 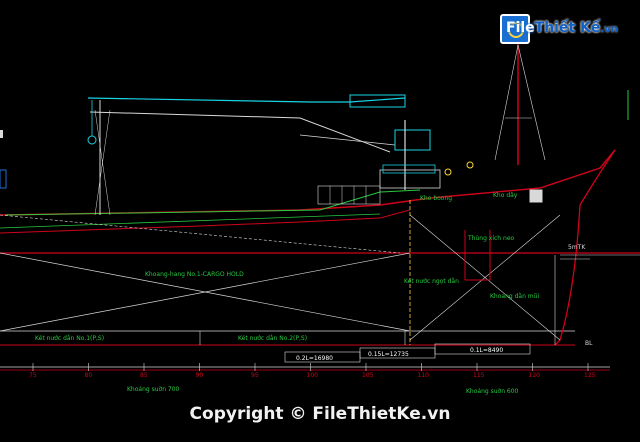 I want to click on label-khoang-dan-mui: Khoang dằn mũi, so click(x=514, y=296).